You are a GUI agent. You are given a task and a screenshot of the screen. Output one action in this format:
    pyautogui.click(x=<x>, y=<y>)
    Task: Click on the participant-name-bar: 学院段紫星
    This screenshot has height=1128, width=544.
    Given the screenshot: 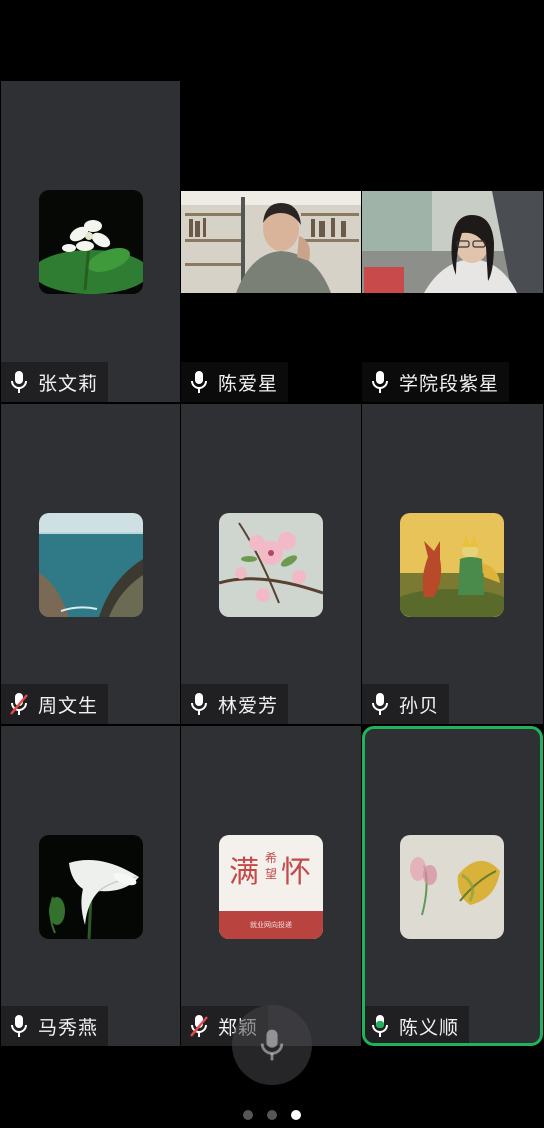 What is the action you would take?
    pyautogui.click(x=436, y=382)
    